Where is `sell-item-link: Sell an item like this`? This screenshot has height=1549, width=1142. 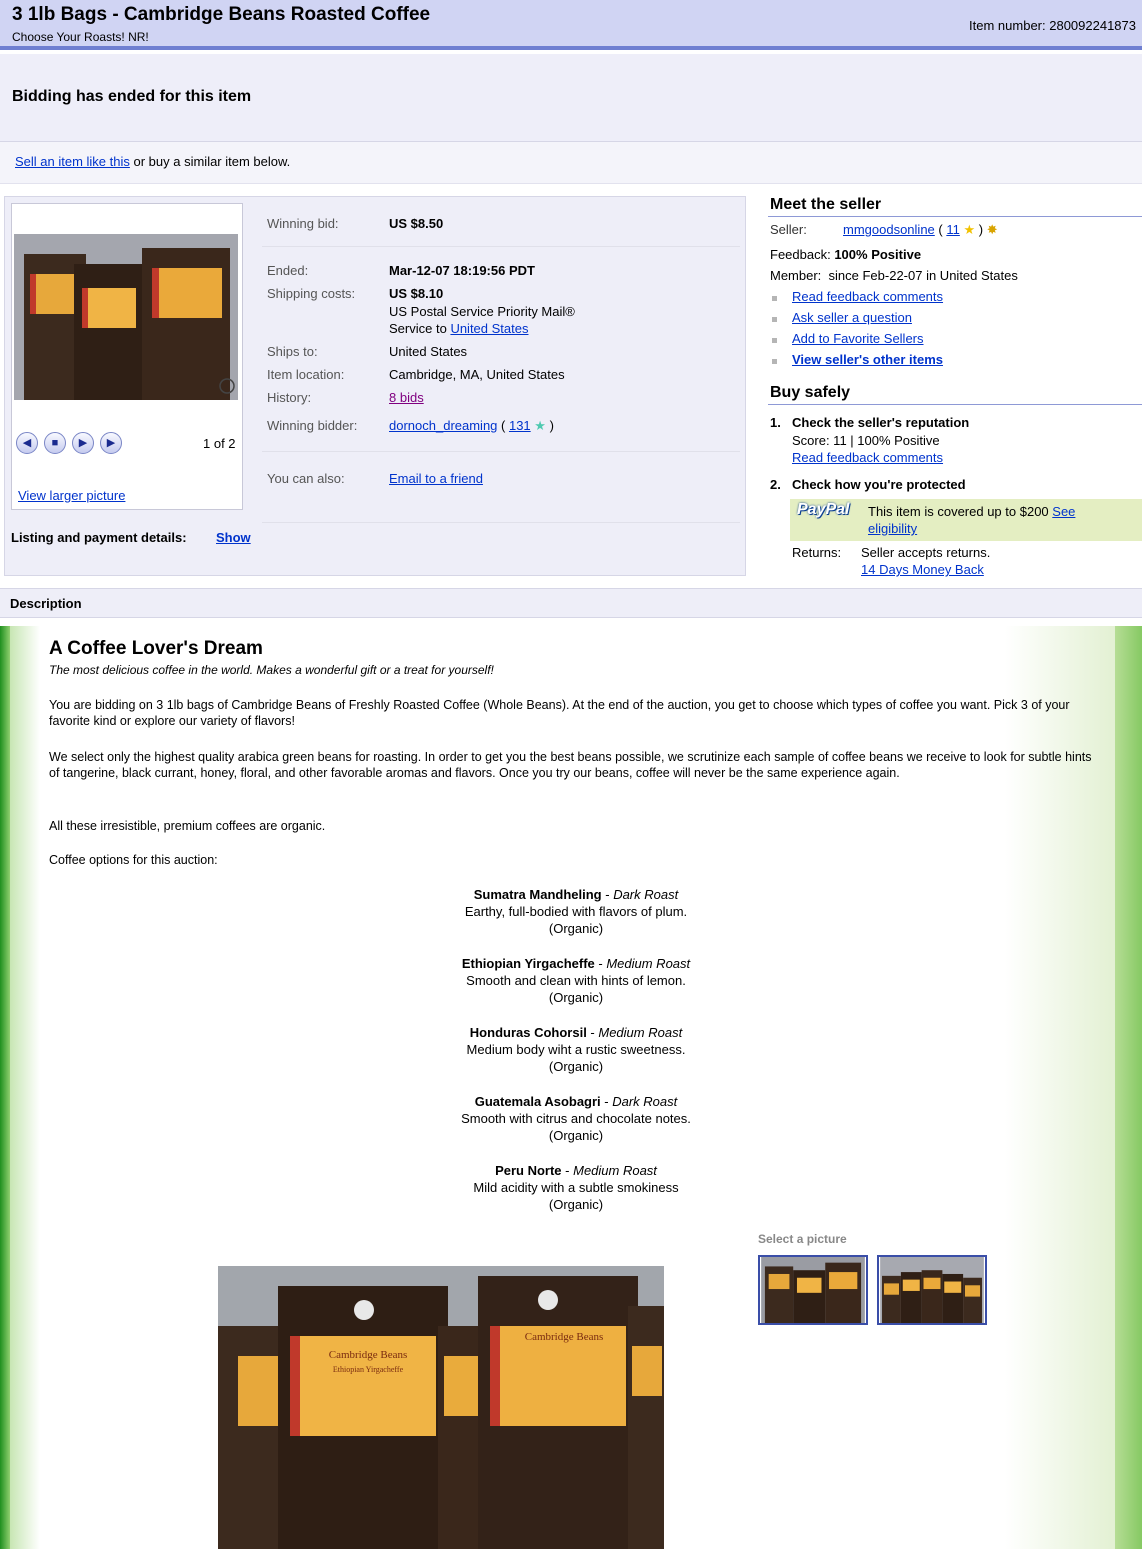 sell-item-link: Sell an item like this is located at coordinates (72, 161).